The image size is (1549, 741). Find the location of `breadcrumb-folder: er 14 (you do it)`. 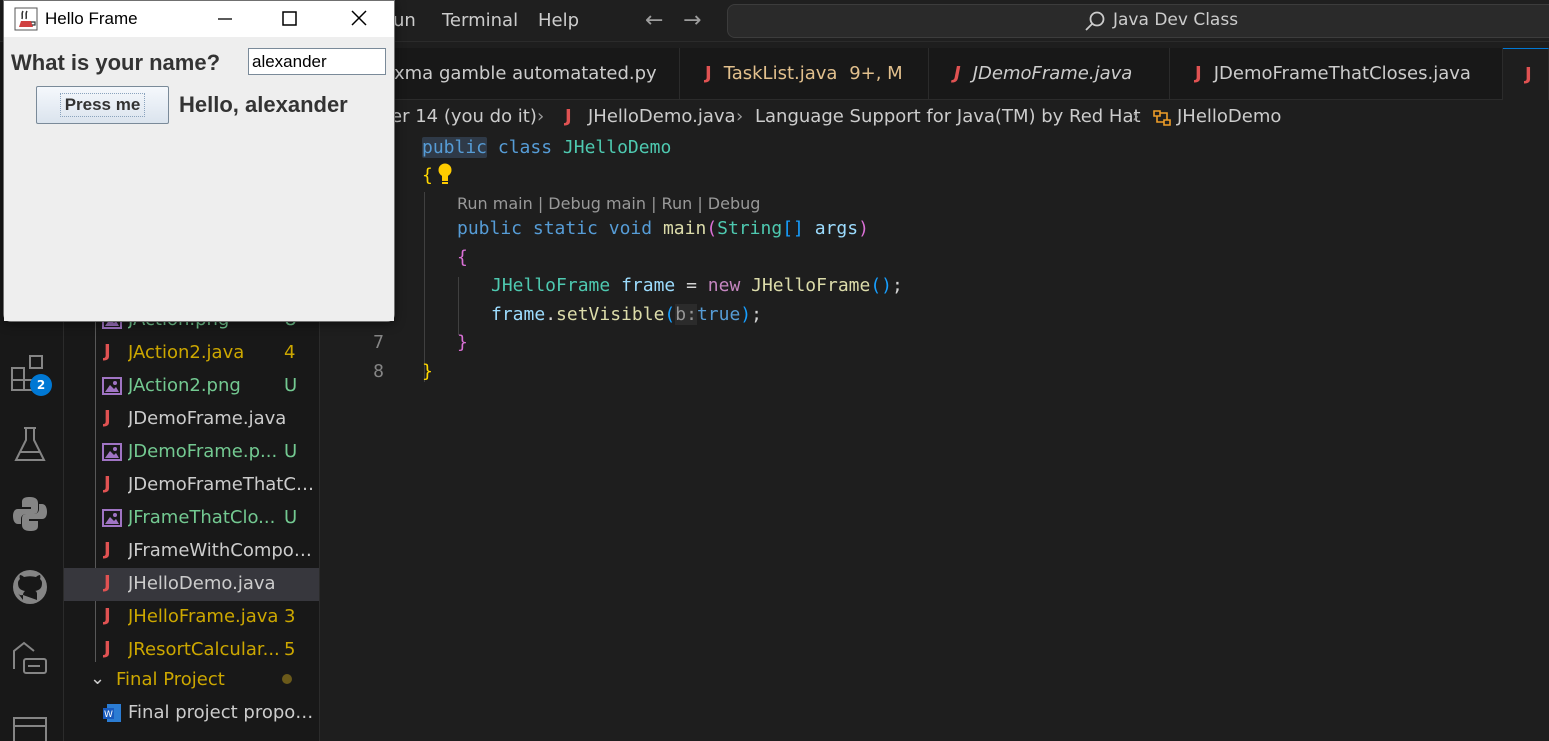

breadcrumb-folder: er 14 (you do it) is located at coordinates (464, 116).